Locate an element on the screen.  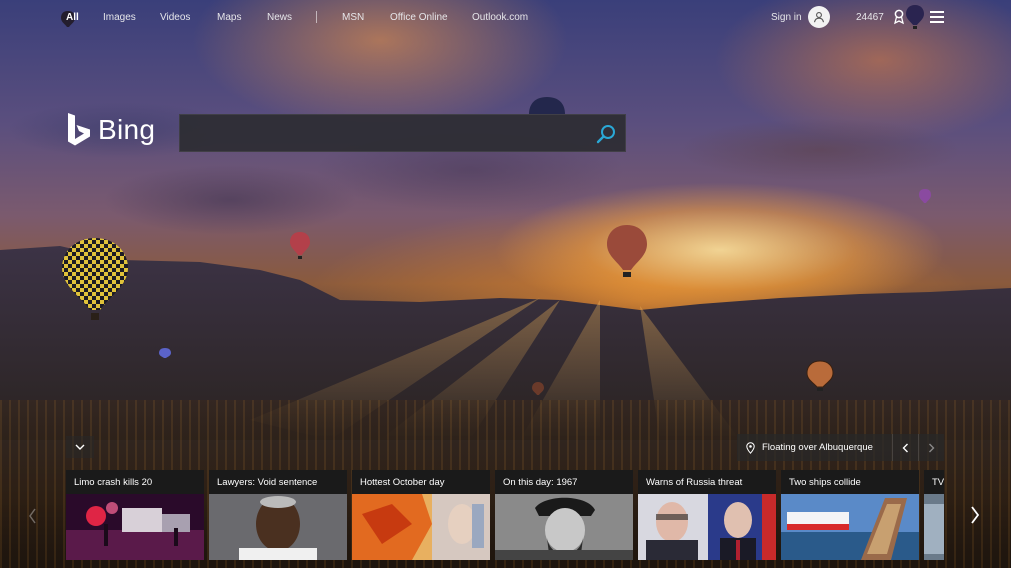
news-card: Lawyers: Void sentence is located at coordinates (278, 515).